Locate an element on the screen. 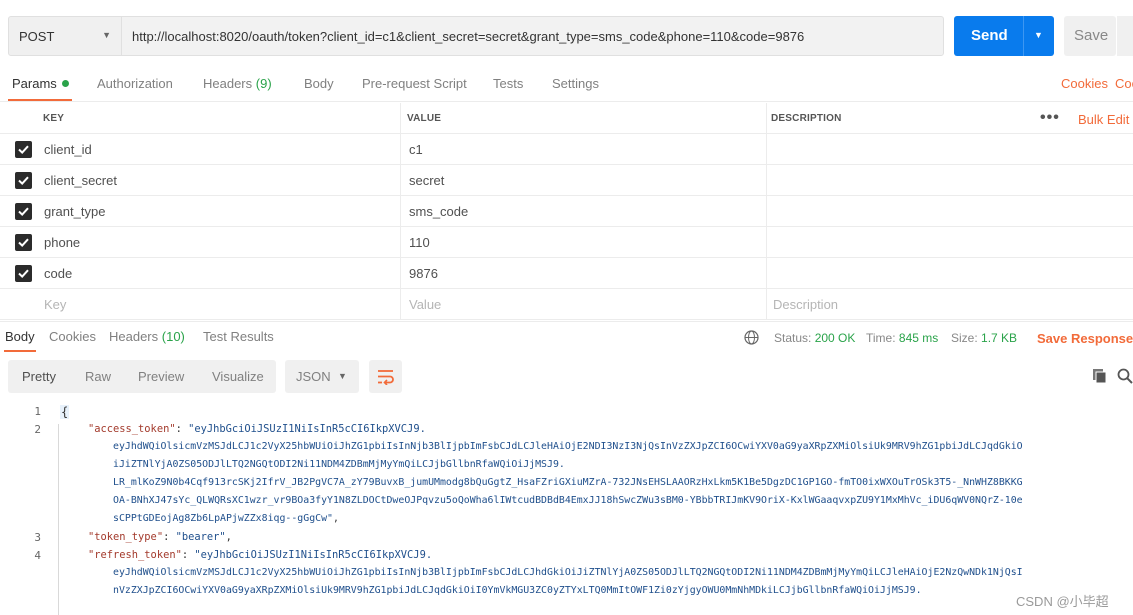 This screenshot has width=1133, height=615. key-cell: client_secret is located at coordinates (200, 180).